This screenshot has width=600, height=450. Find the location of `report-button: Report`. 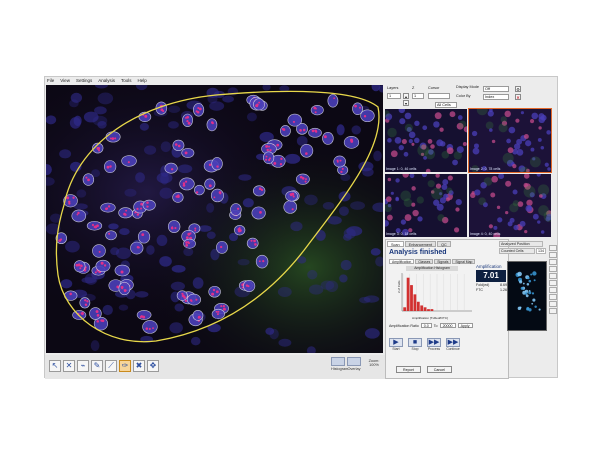

report-button: Report is located at coordinates (408, 369).